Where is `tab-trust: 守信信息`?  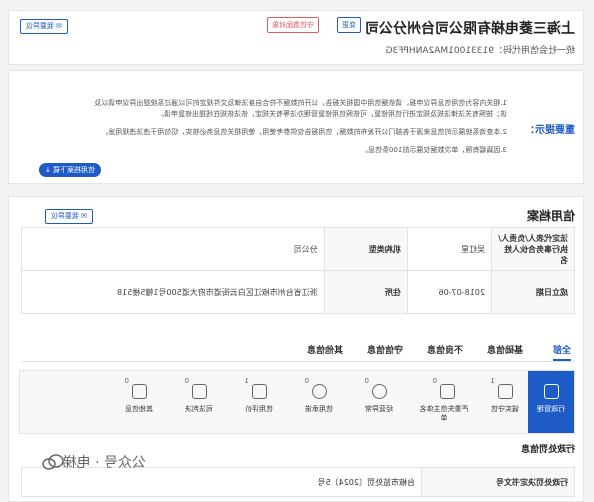
tab-trust: 守信信息 is located at coordinates (385, 349).